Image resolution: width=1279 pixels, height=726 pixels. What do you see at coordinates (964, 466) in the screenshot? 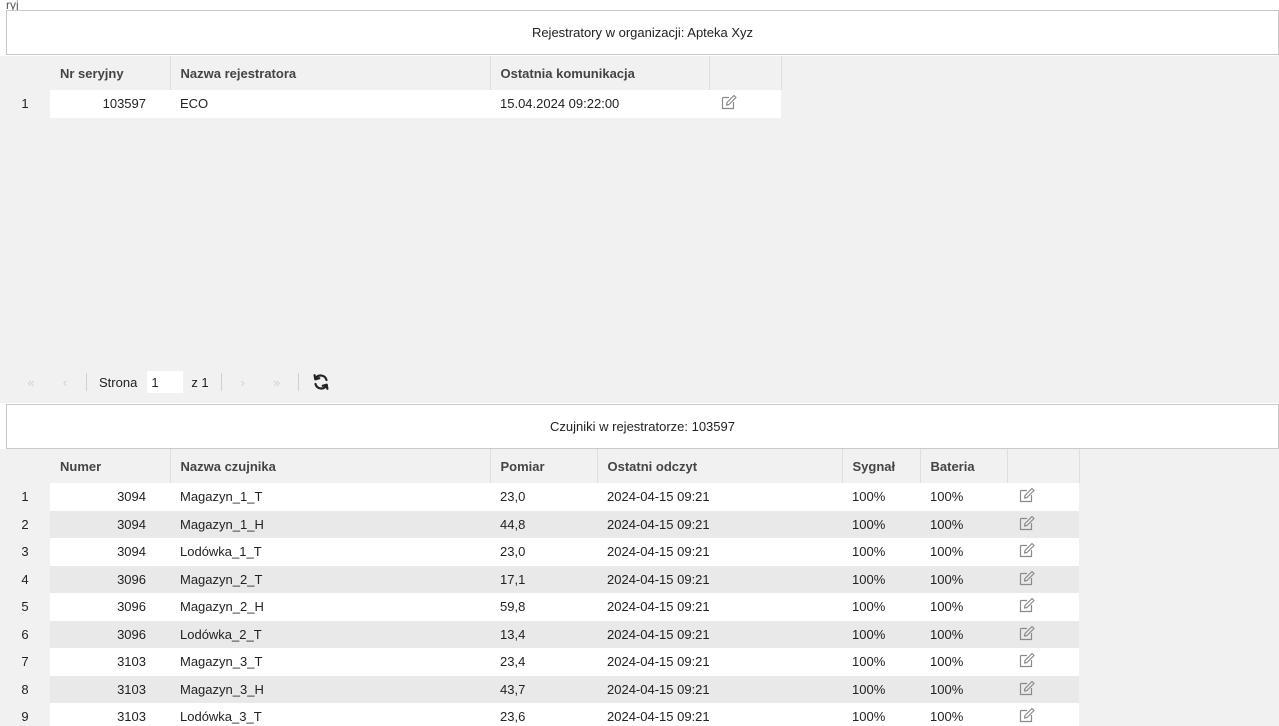
I see `column-header-battery: Bateria` at bounding box center [964, 466].